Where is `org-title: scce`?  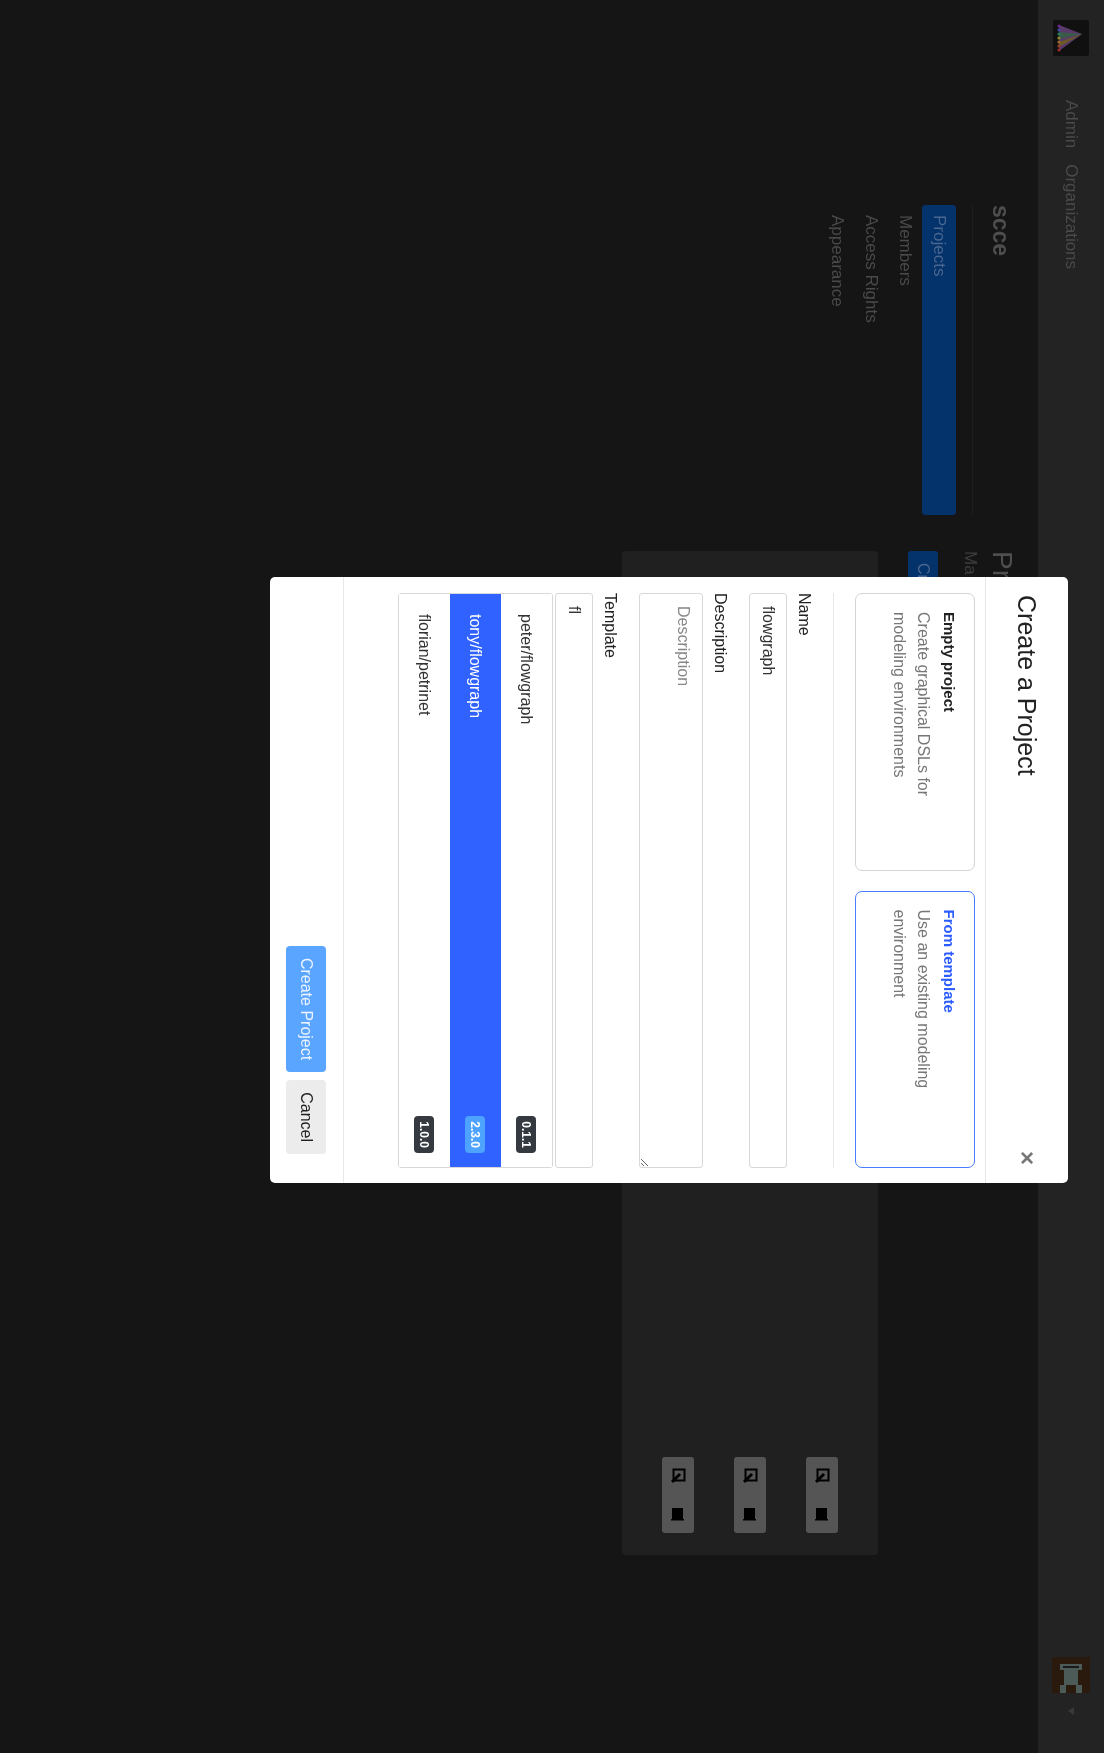 org-title: scce is located at coordinates (993, 360).